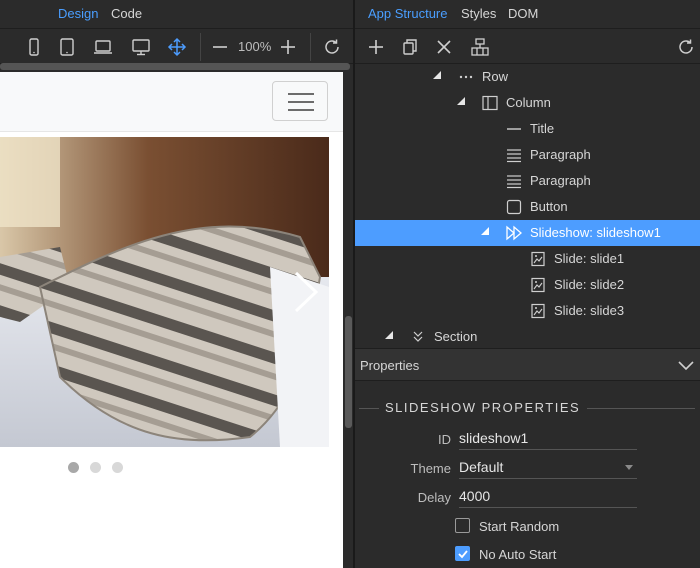 This screenshot has height=568, width=700. I want to click on zoom-out-icon, so click(220, 47).